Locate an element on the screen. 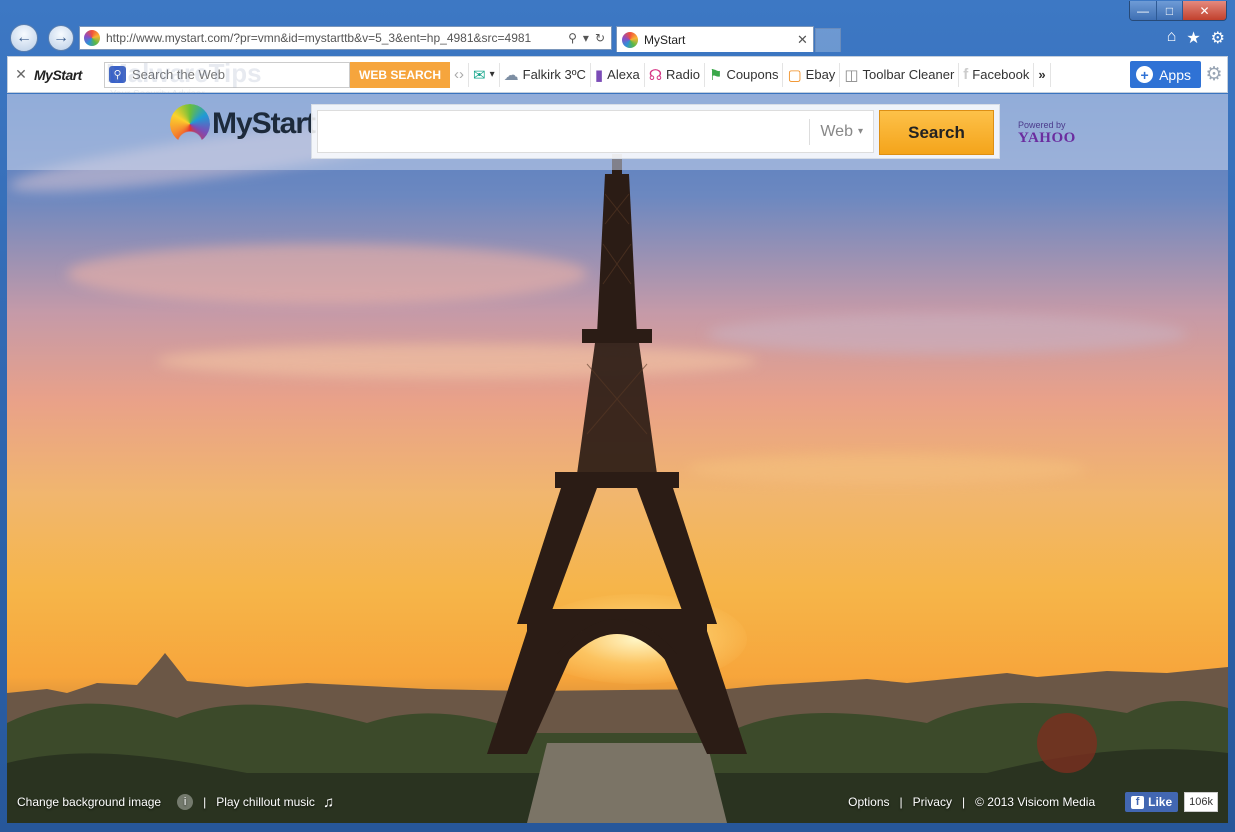 Image resolution: width=1235 pixels, height=832 pixels. main-search-input is located at coordinates (564, 131).